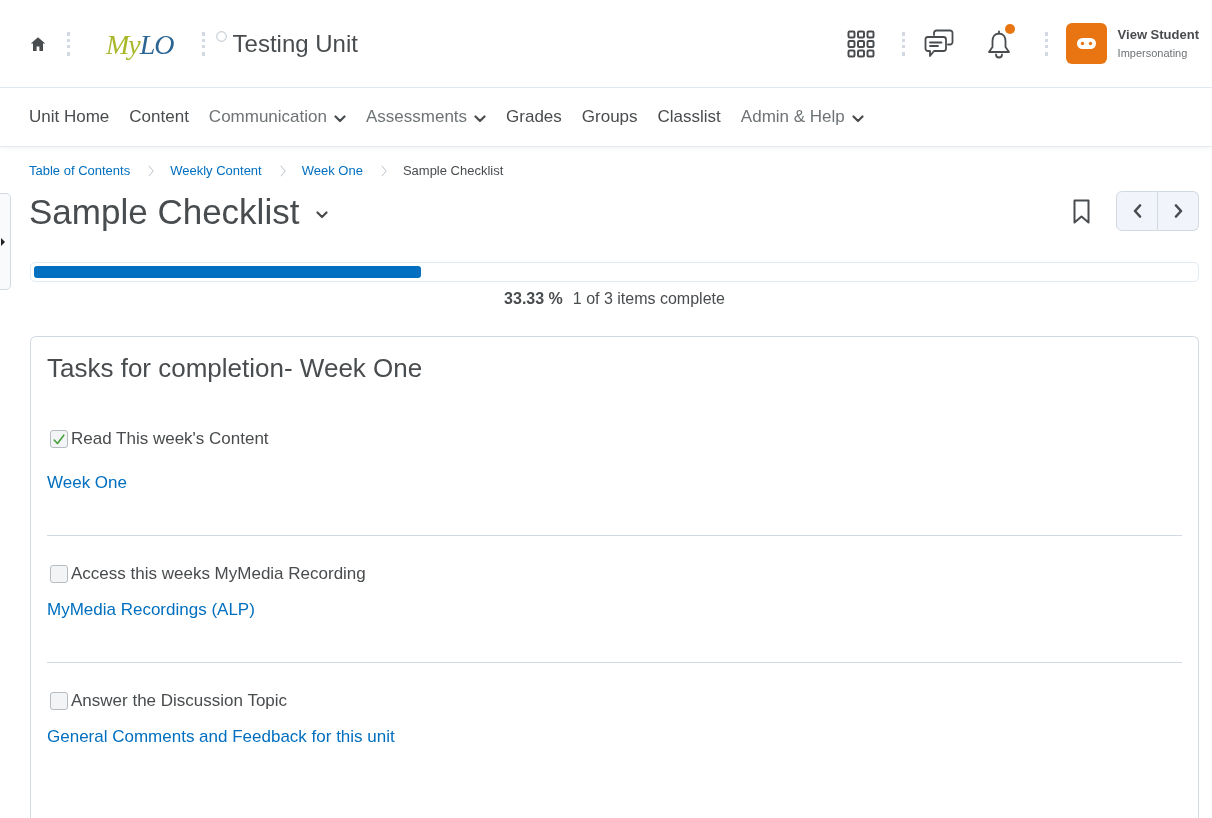 This screenshot has width=1212, height=818. I want to click on nav-menu-button: Admin & Help, so click(802, 117).